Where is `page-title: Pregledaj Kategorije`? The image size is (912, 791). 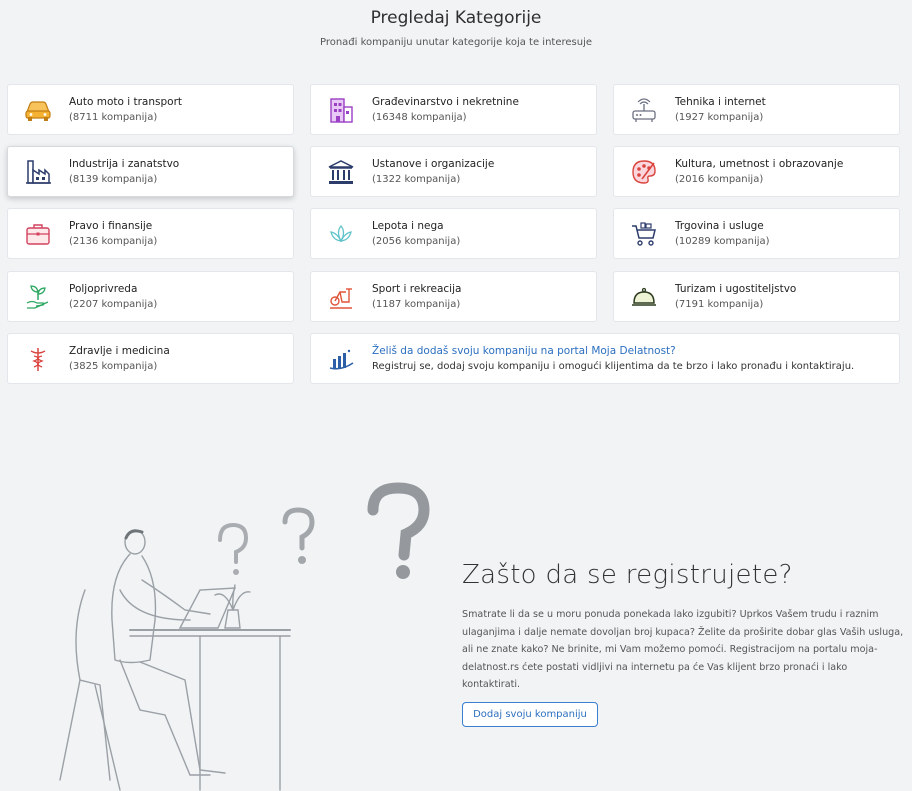 page-title: Pregledaj Kategorije is located at coordinates (456, 18).